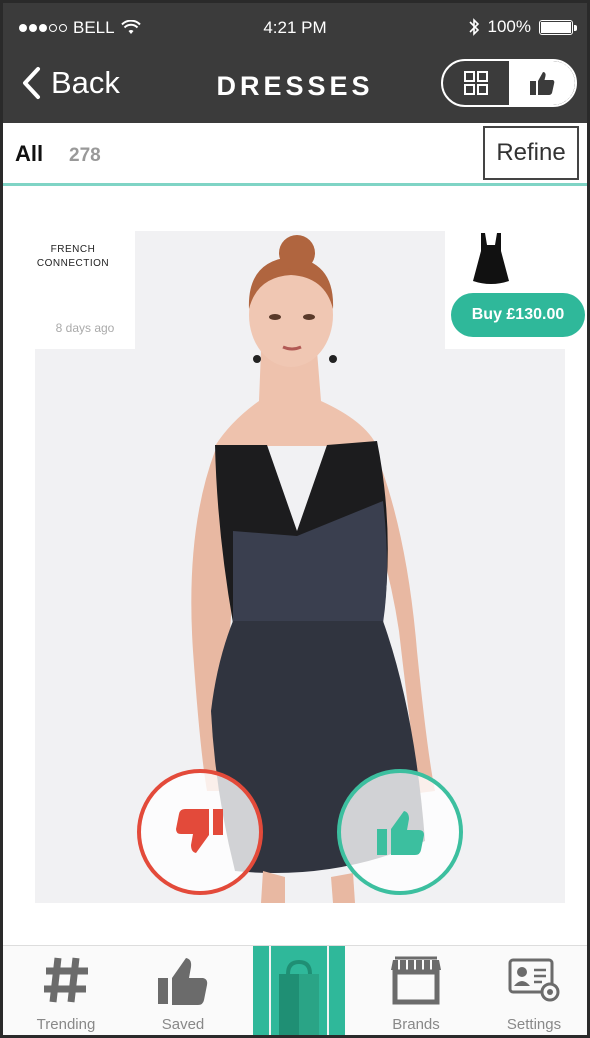  Describe the element at coordinates (295, 28) in the screenshot. I see `status-bar: BELL 4:21 PM 100%` at that location.